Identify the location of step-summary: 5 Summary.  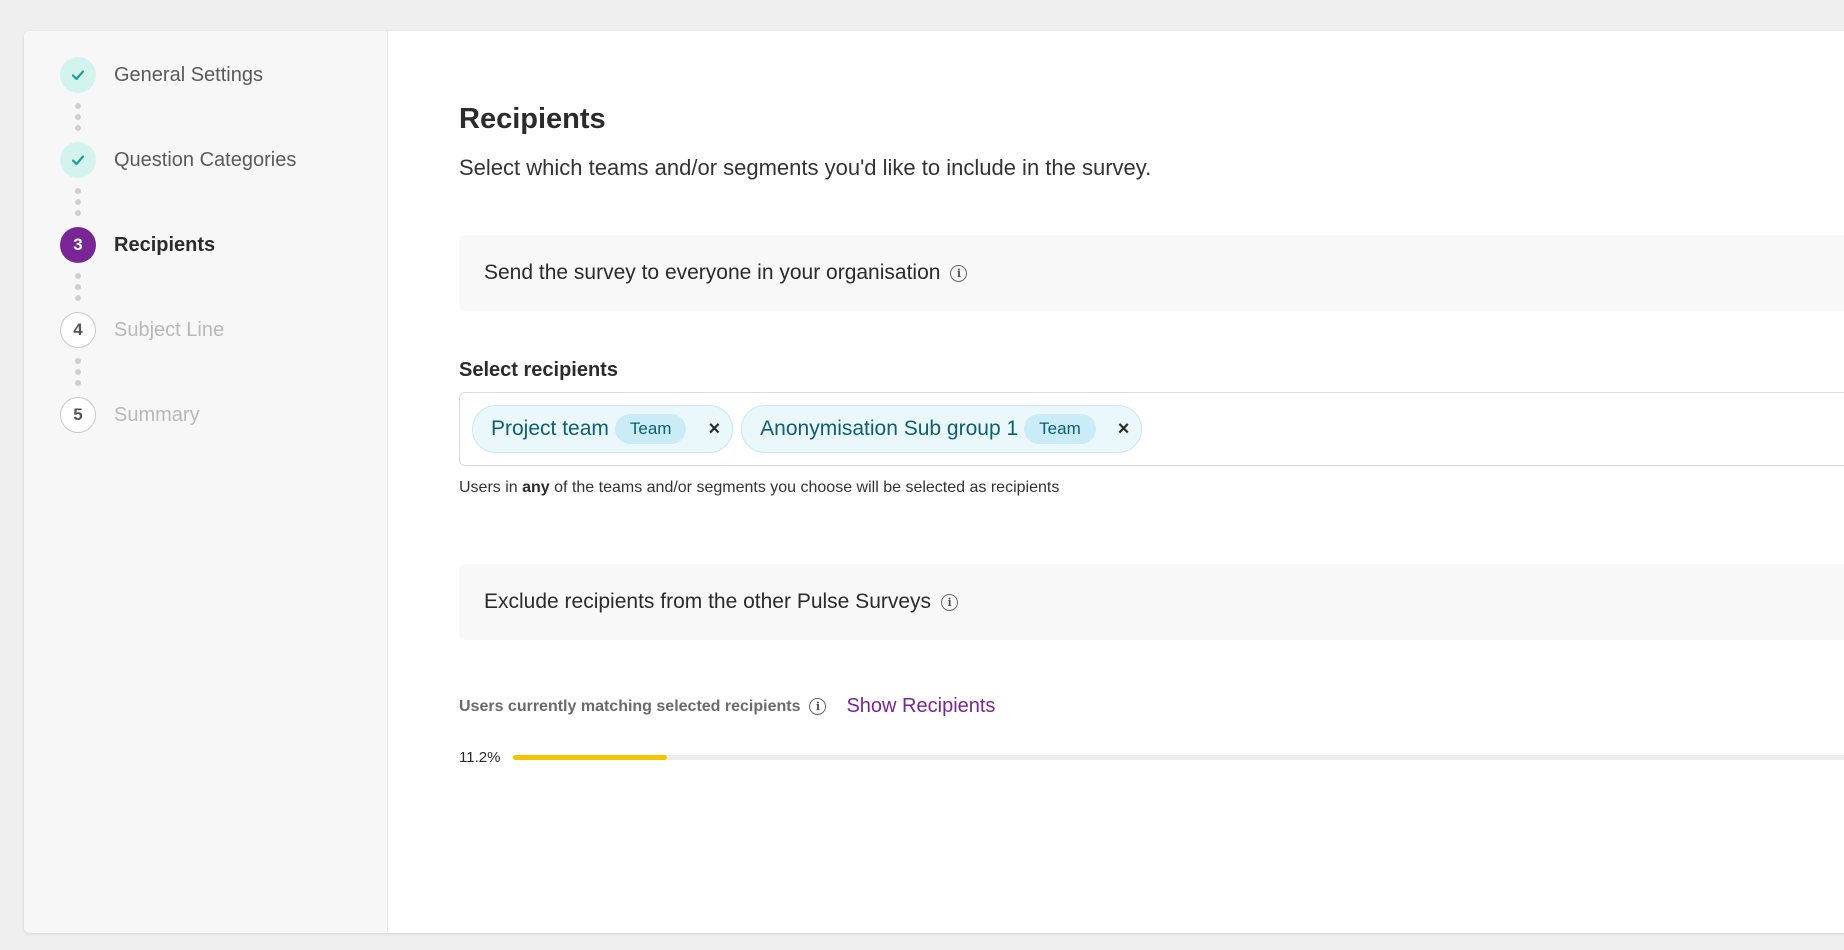
(130, 415).